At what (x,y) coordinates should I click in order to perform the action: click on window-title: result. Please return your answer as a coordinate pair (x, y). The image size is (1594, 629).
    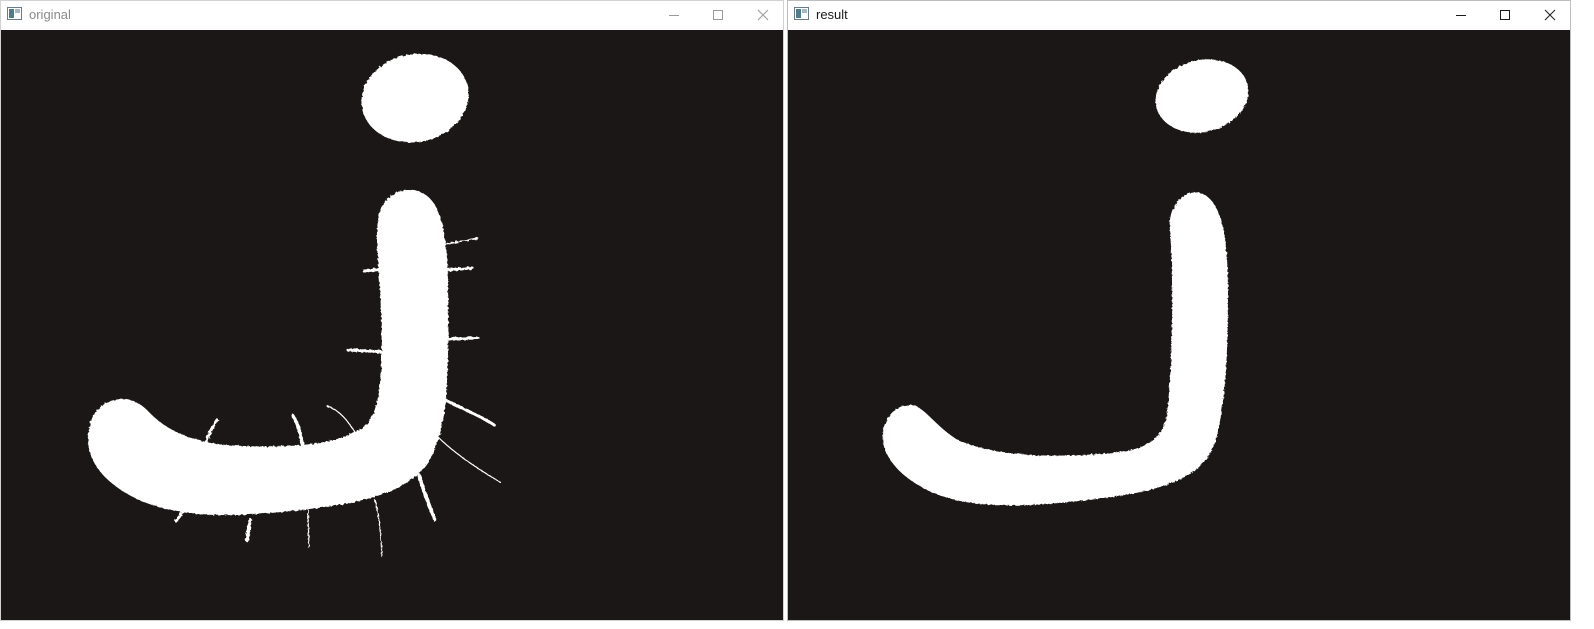
    Looking at the image, I should click on (832, 14).